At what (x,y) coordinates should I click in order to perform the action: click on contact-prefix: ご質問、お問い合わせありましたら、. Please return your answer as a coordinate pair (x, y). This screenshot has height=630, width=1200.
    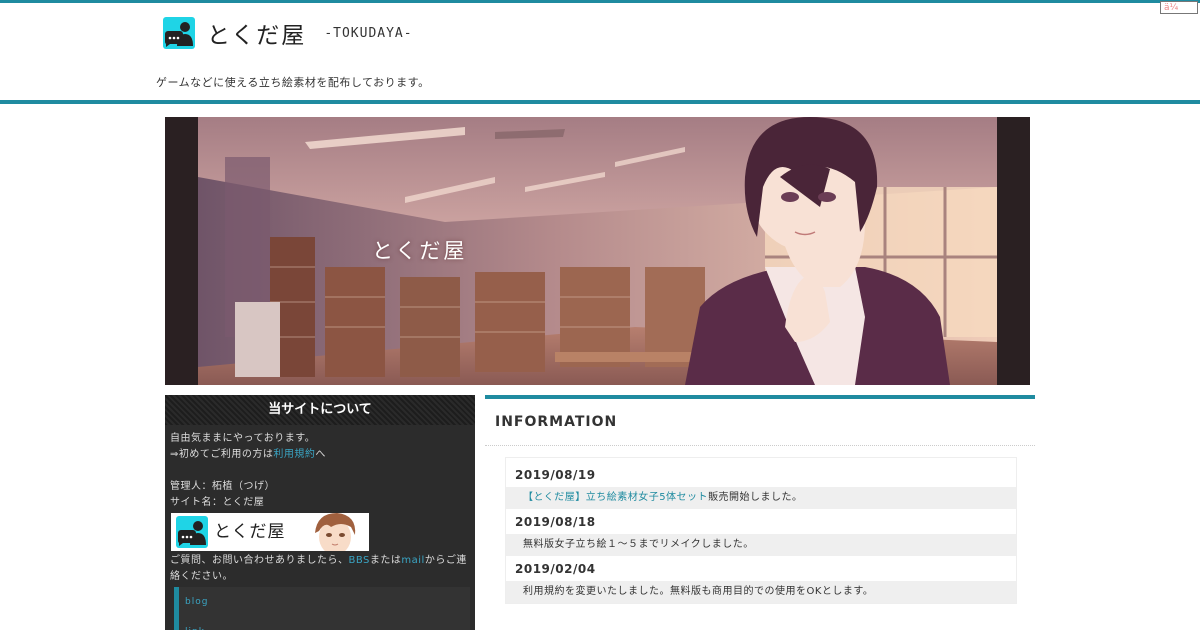
    Looking at the image, I should click on (259, 560).